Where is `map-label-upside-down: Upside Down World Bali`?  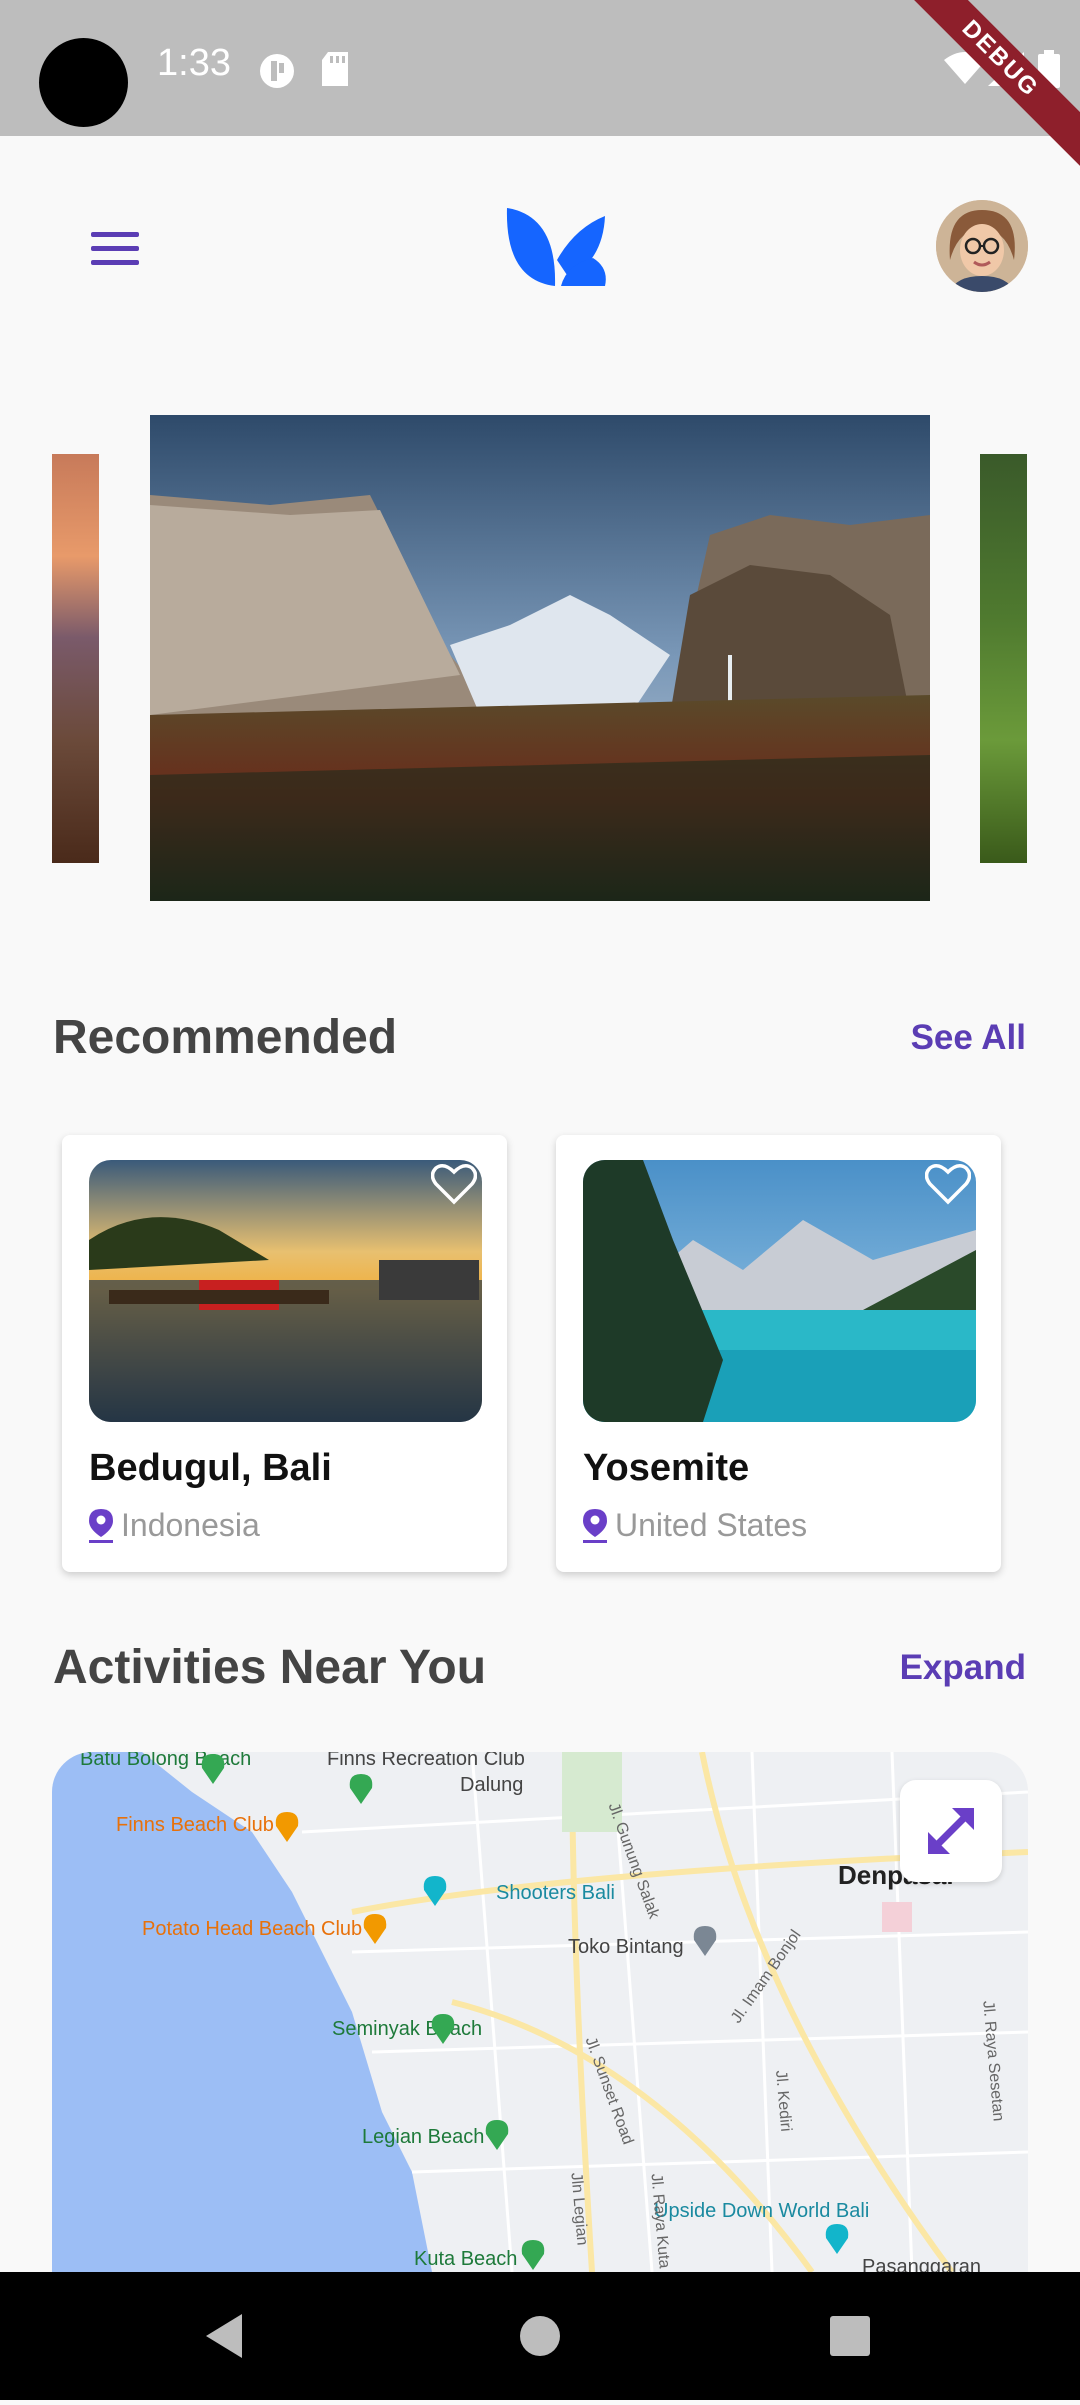 map-label-upside-down: Upside Down World Bali is located at coordinates (762, 2211).